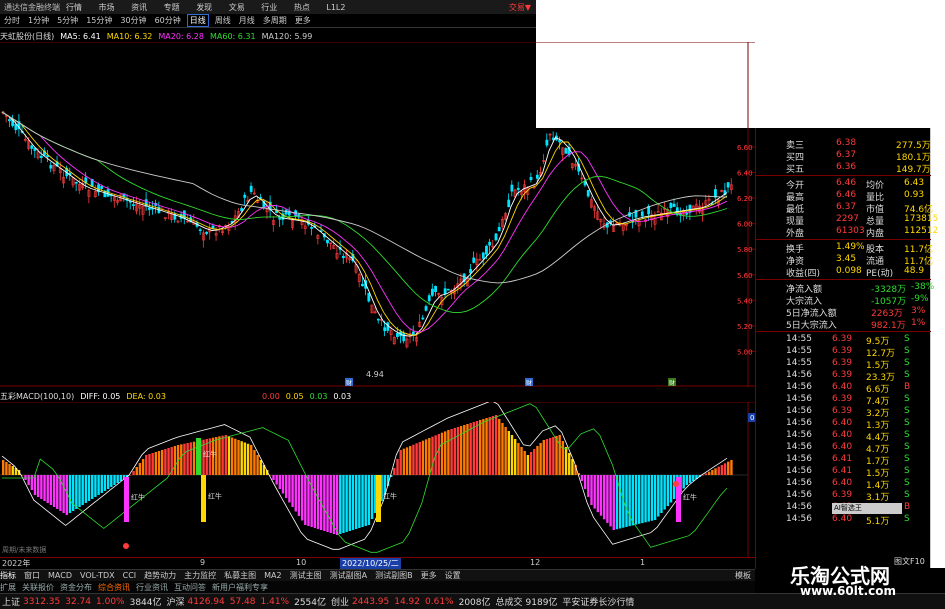 The width and height of the screenshot is (945, 609). Describe the element at coordinates (60, 575) in the screenshot. I see `indicator-tab: MACD` at that location.